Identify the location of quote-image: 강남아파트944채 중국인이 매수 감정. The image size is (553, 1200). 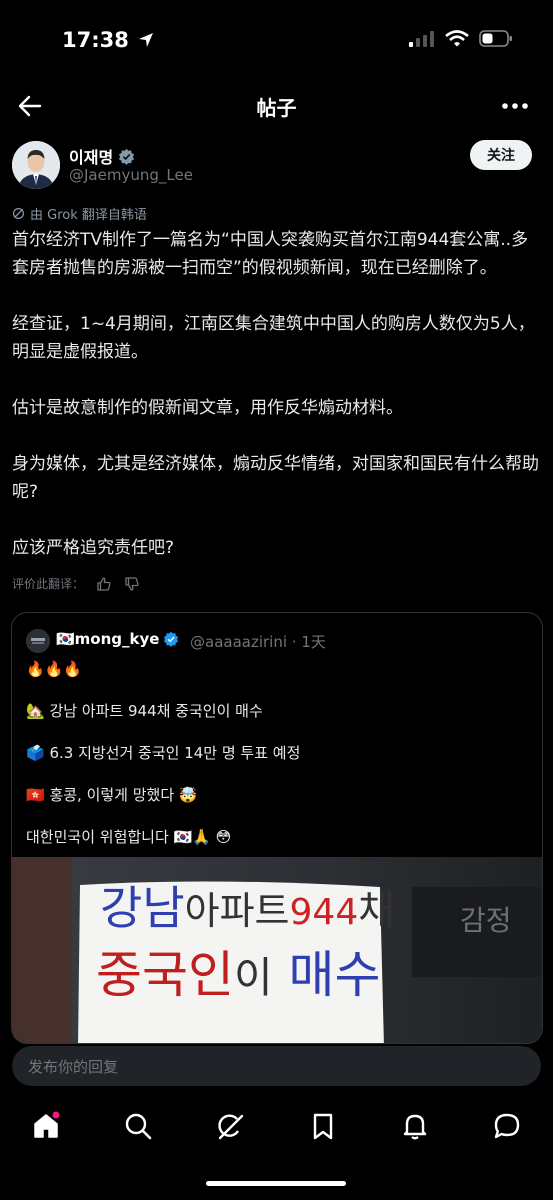
(277, 950).